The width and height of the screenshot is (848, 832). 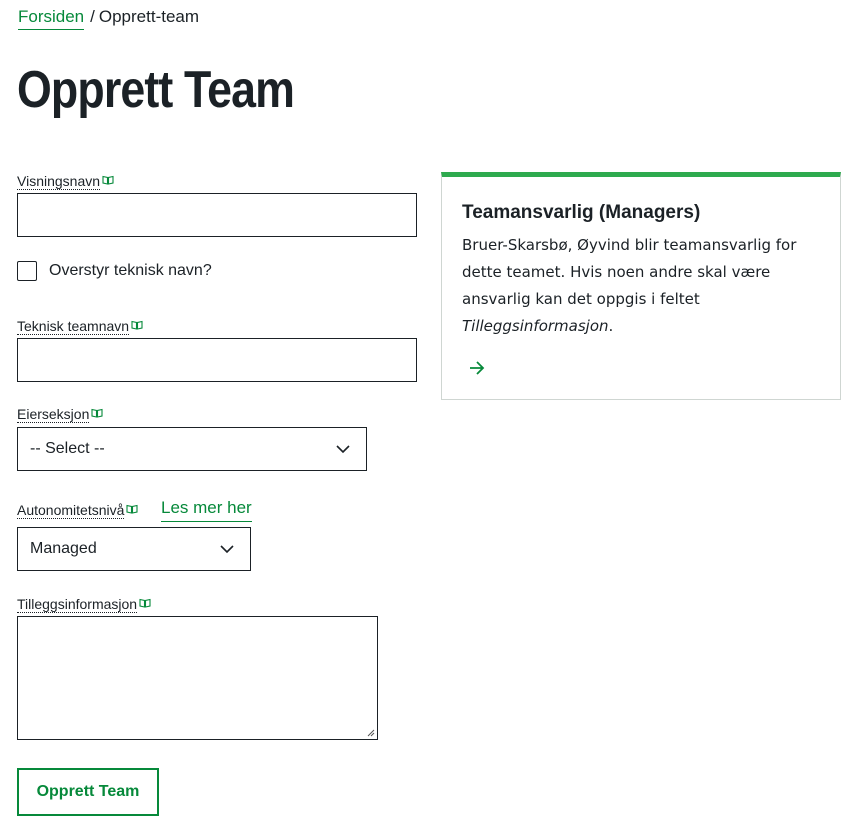 I want to click on technical-name-input, so click(x=217, y=360).